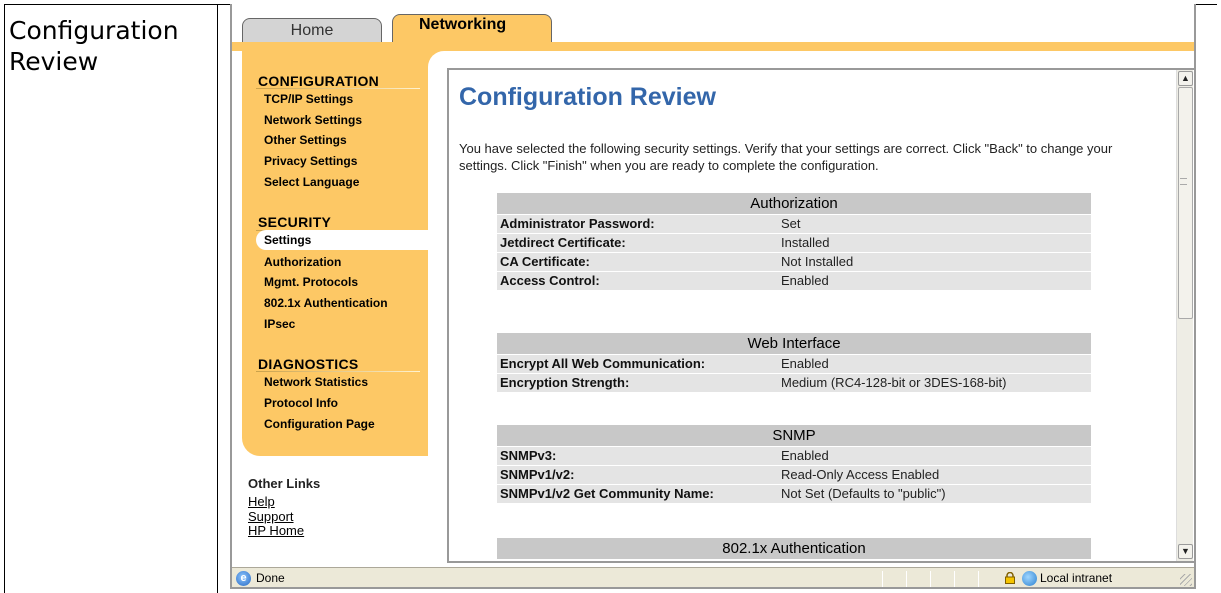 Image resolution: width=1221 pixels, height=593 pixels. Describe the element at coordinates (312, 30) in the screenshot. I see `tab-home: Home` at that location.